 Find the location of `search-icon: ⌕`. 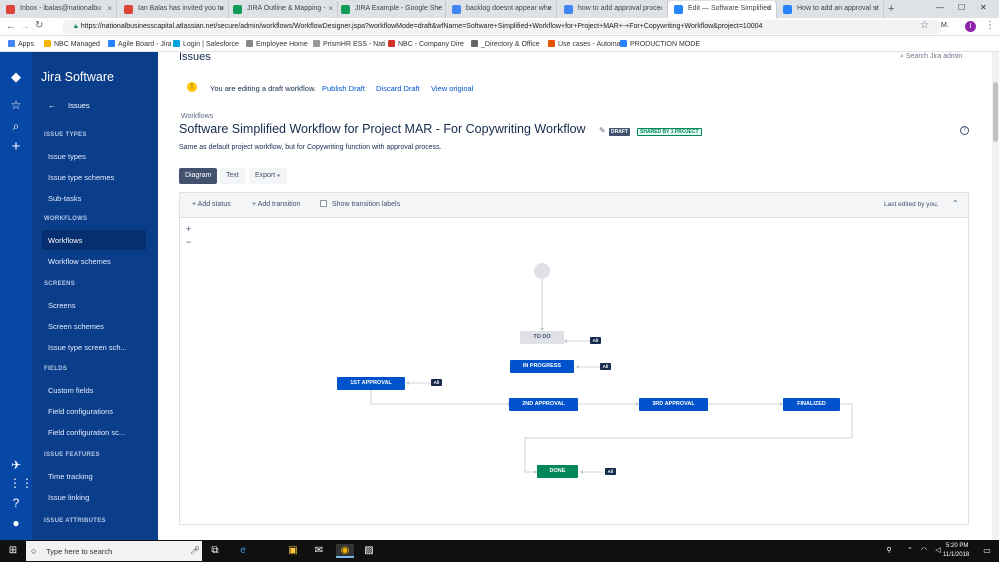

search-icon: ⌕ is located at coordinates (16, 126).